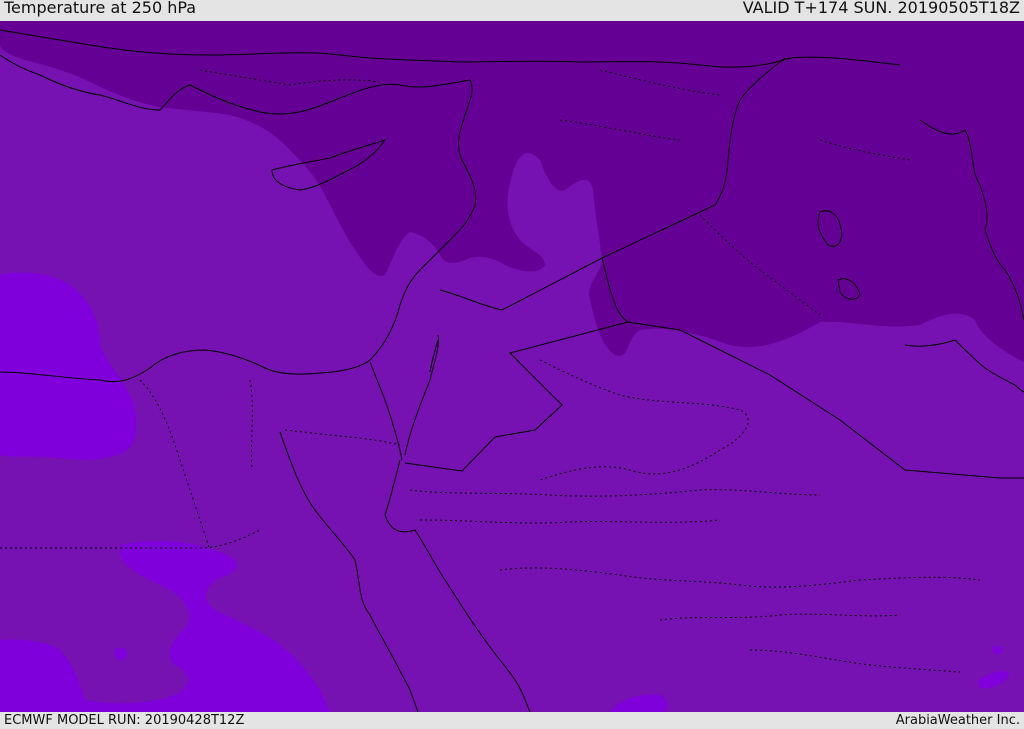  I want to click on credit-label: ArabiaWeather Inc., so click(957, 720).